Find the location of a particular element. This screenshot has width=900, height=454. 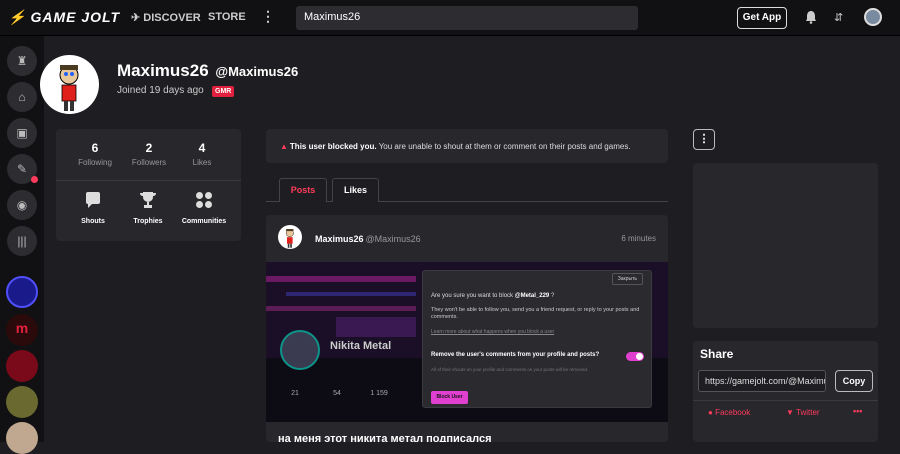

facebook-icon: ● is located at coordinates (712, 412).